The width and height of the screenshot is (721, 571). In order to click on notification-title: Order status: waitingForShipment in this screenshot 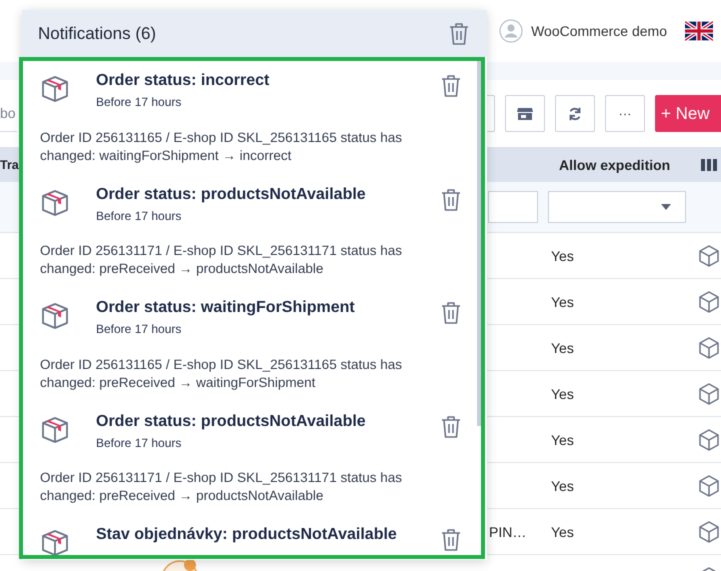, I will do `click(226, 308)`.